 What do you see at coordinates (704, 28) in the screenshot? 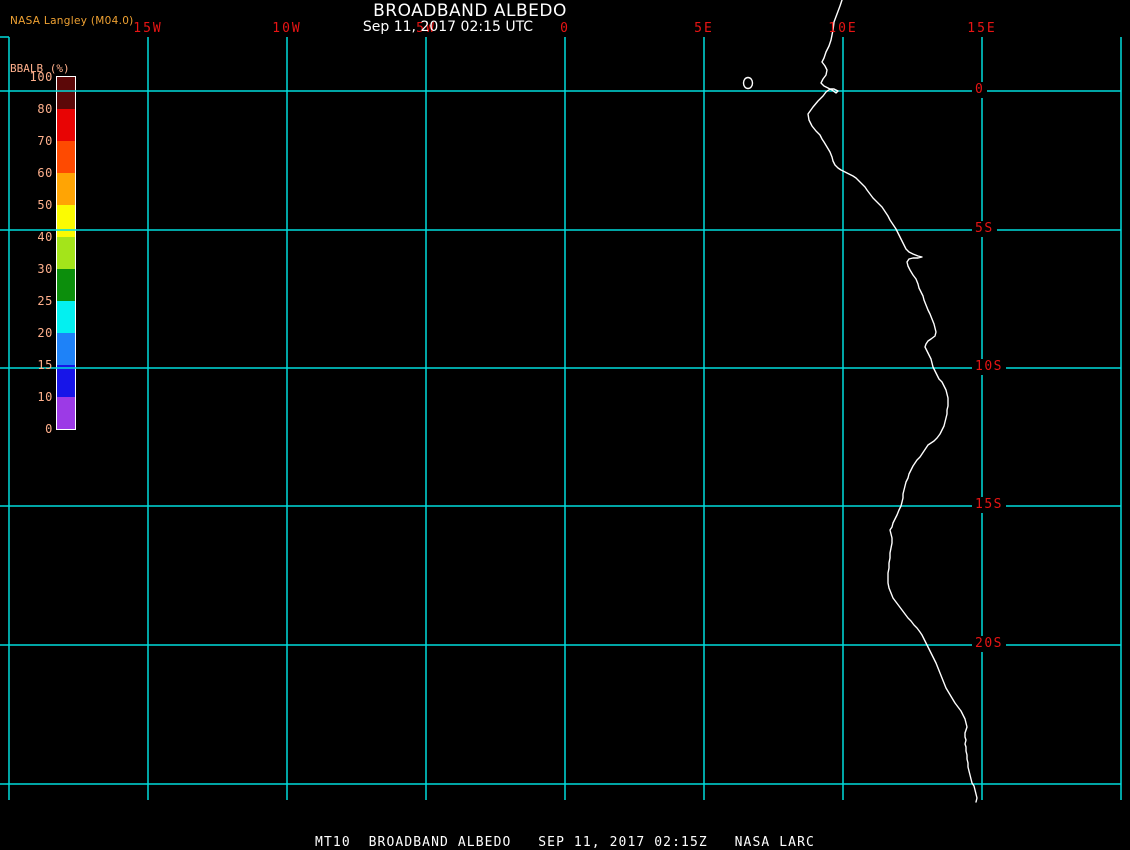
I see `lon-label-5E: 5E` at bounding box center [704, 28].